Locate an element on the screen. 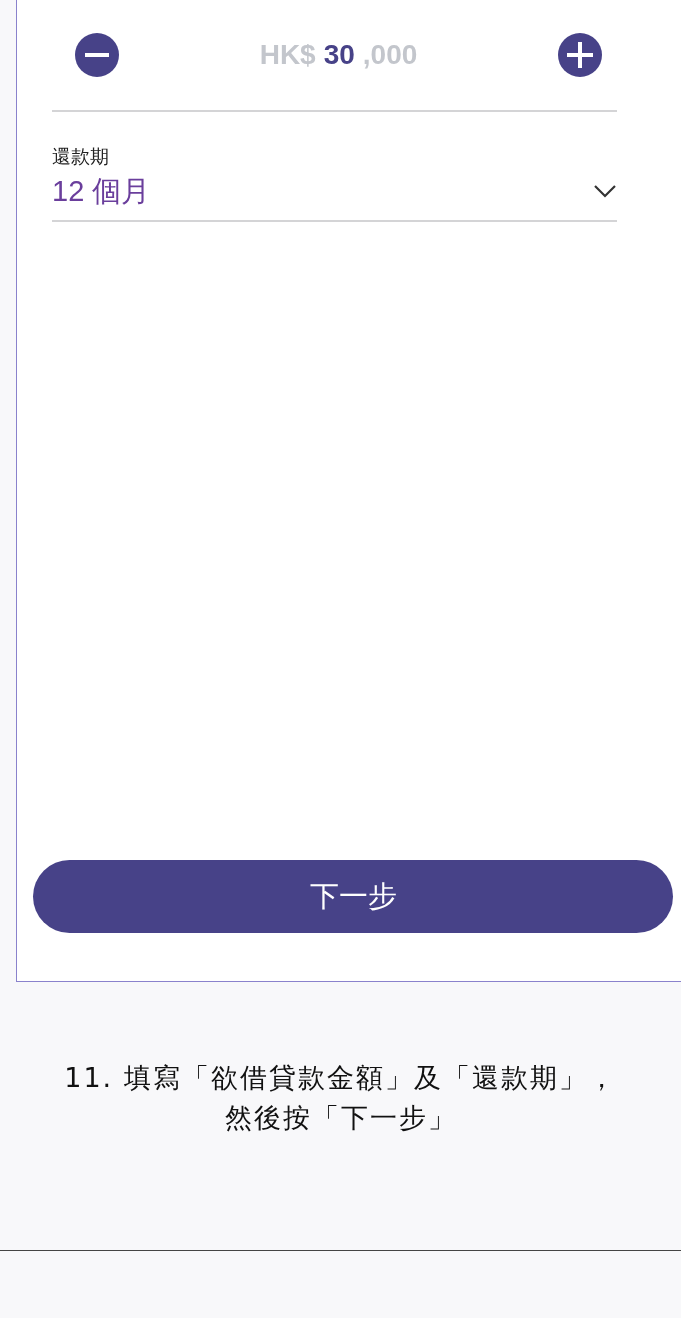  chevron-down-icon is located at coordinates (605, 191).